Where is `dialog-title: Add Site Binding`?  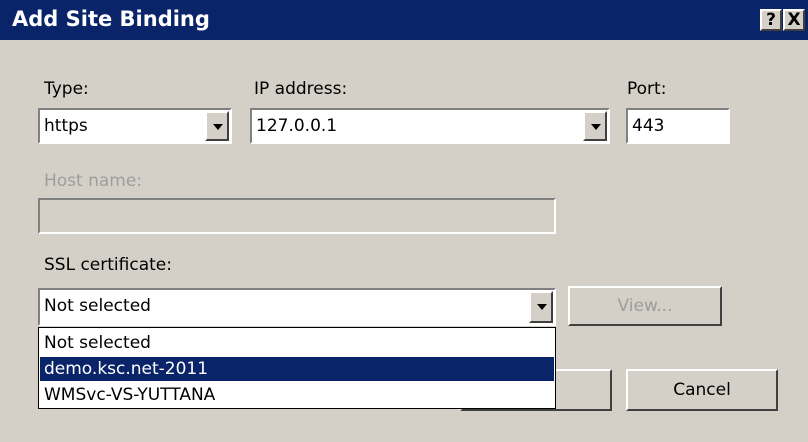 dialog-title: Add Site Binding is located at coordinates (111, 19).